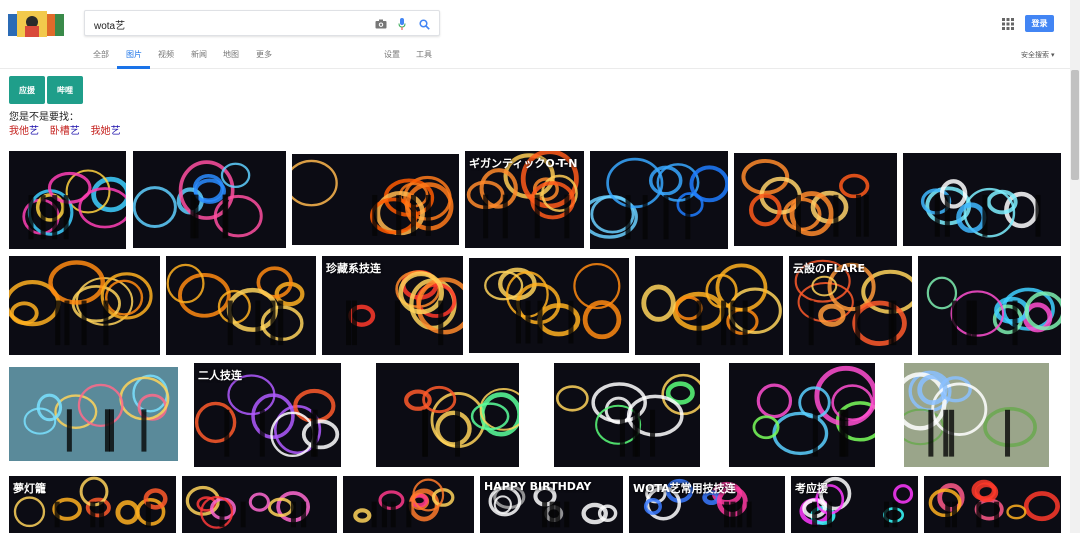 The width and height of the screenshot is (1080, 533). Describe the element at coordinates (392, 305) in the screenshot. I see `image-2-3: 珍藏系技连` at that location.